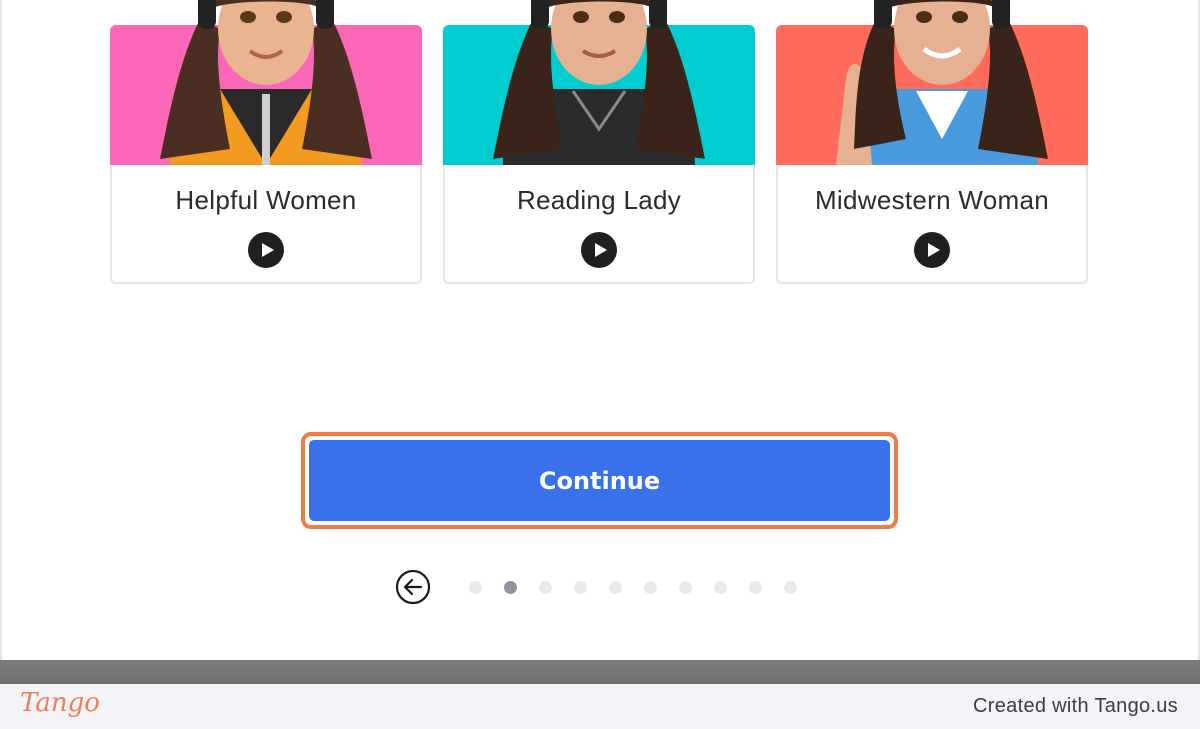 The height and width of the screenshot is (729, 1200). What do you see at coordinates (605, 587) in the screenshot?
I see `step-pager` at bounding box center [605, 587].